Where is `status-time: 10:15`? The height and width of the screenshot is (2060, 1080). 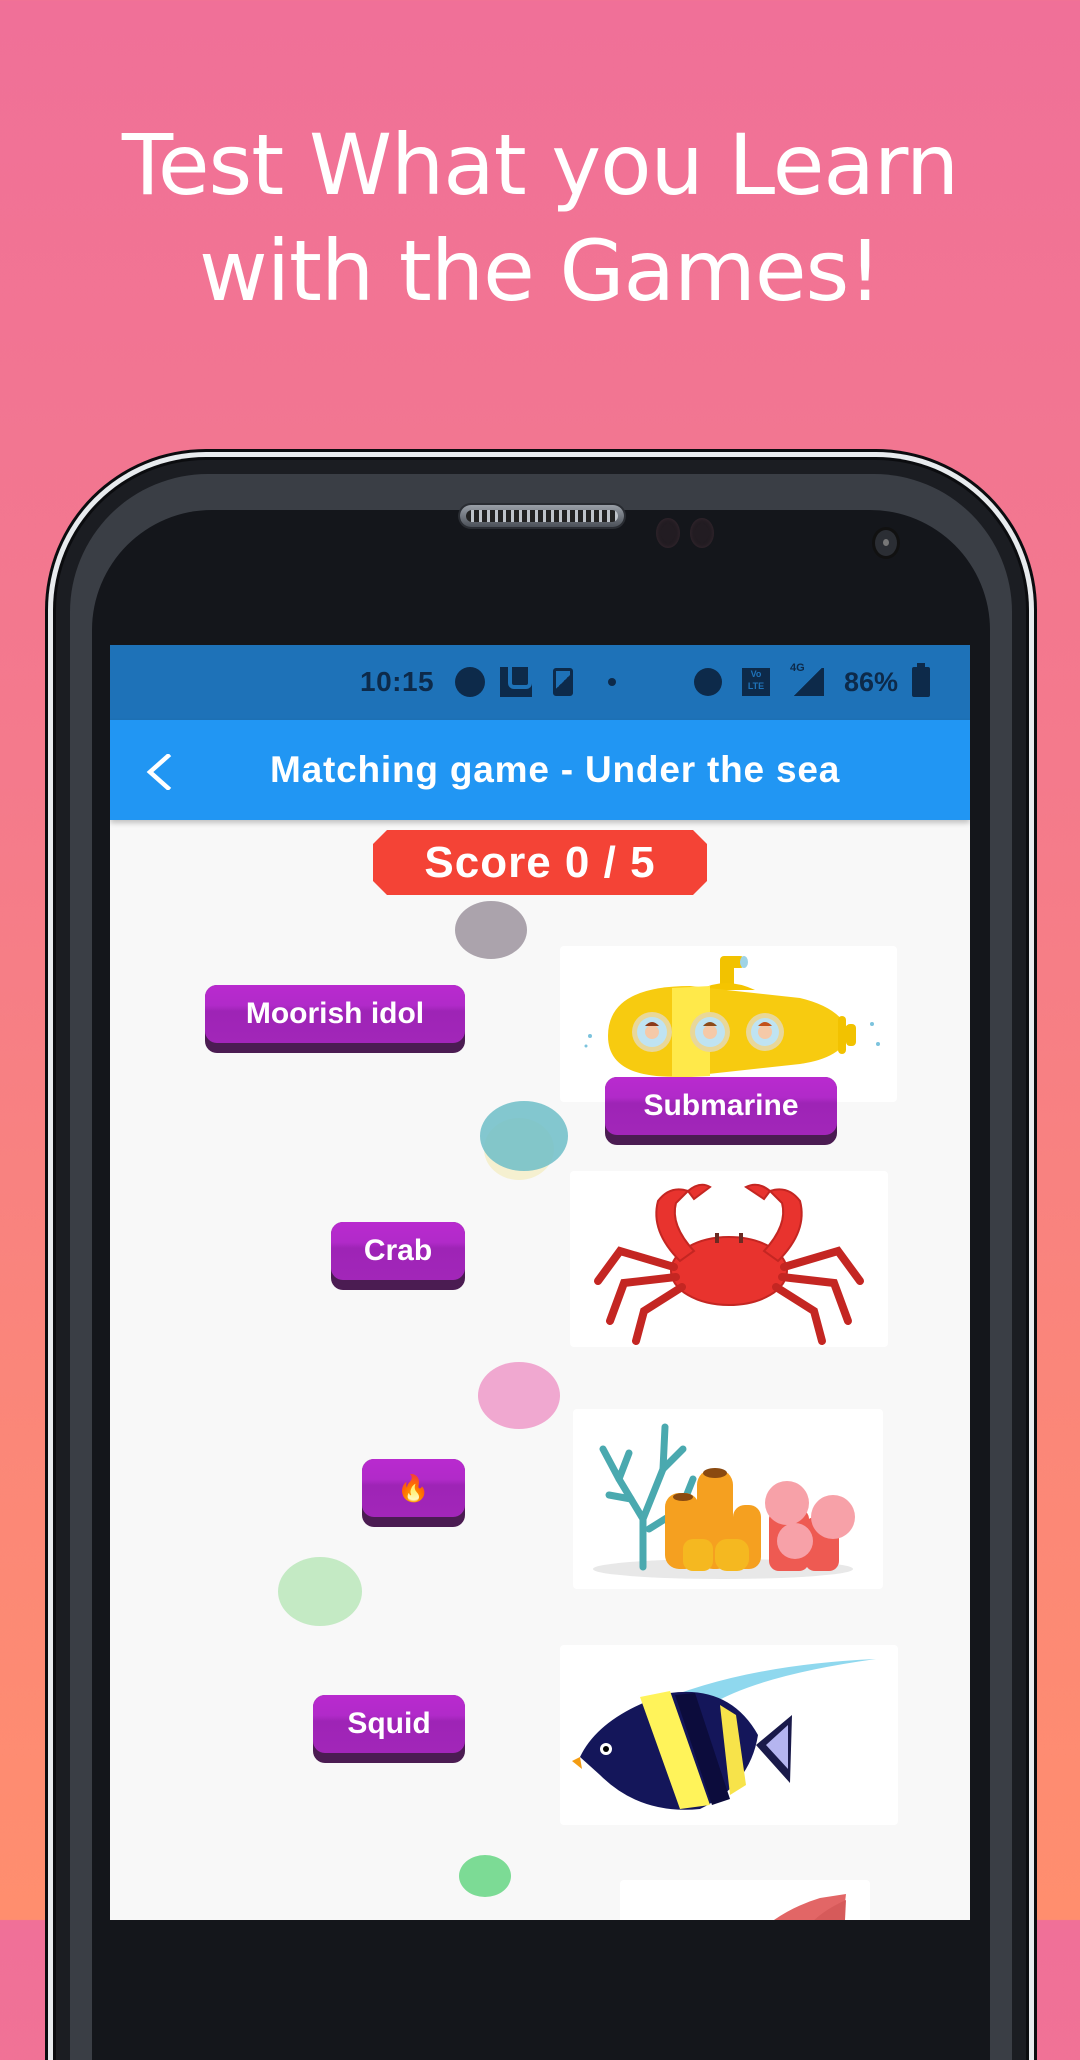 status-time: 10:15 is located at coordinates (397, 681).